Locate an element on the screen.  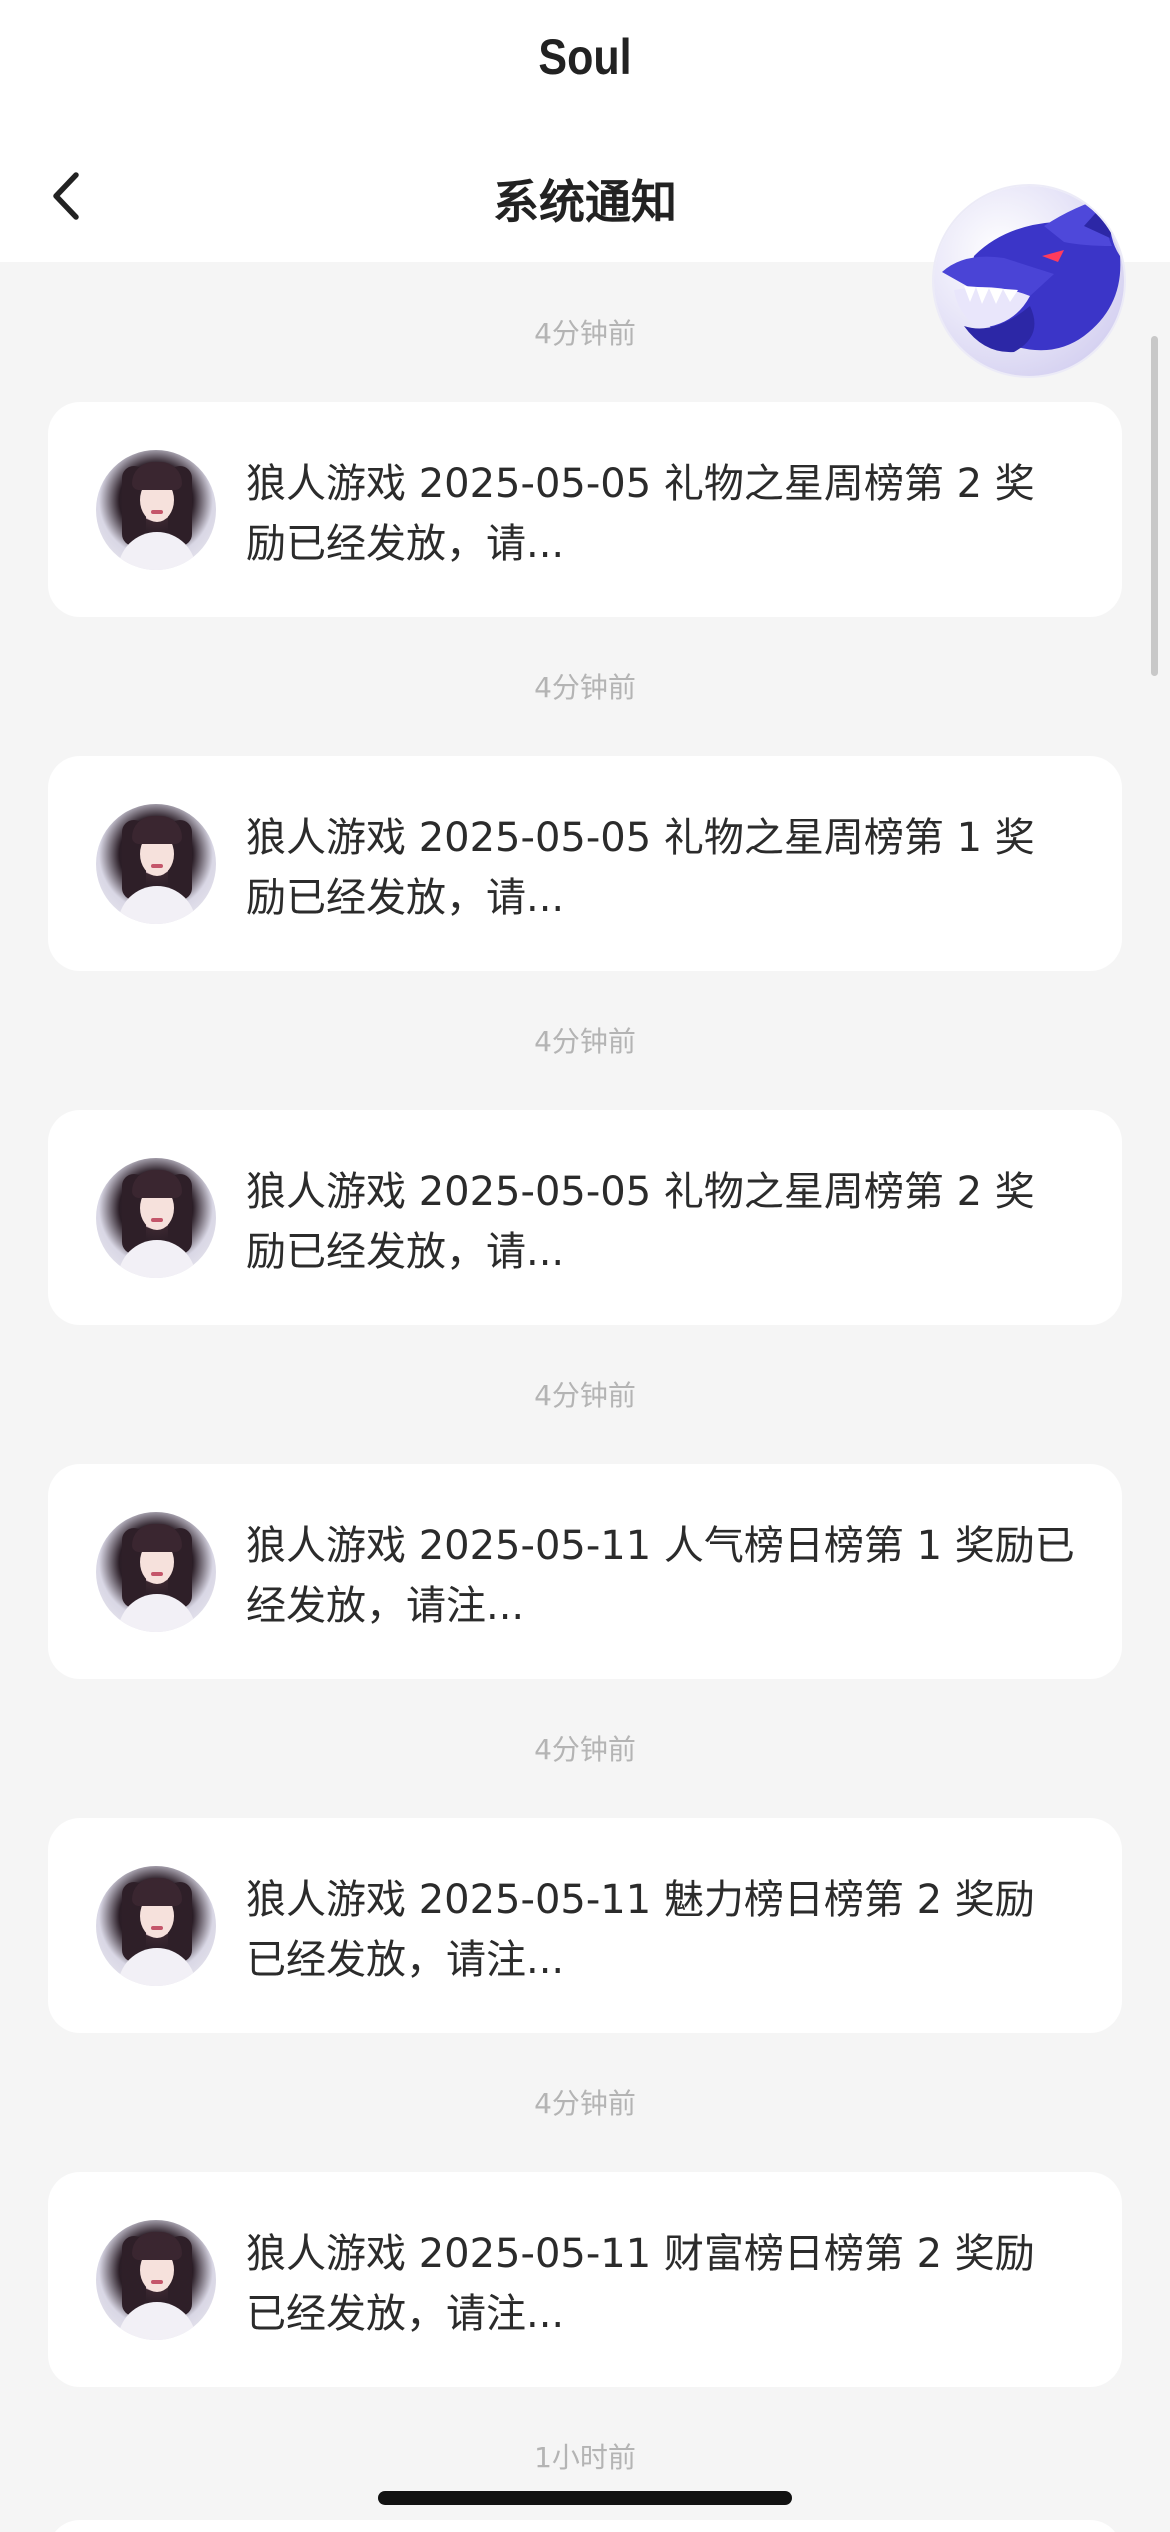
wolf-game-floating-icon is located at coordinates (1029, 281).